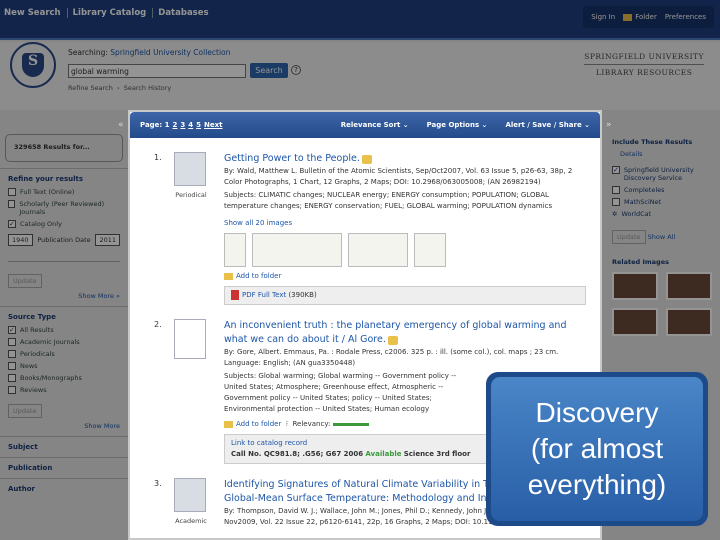  I want to click on source-label: Springfield University Discovery Service, so click(658, 174).